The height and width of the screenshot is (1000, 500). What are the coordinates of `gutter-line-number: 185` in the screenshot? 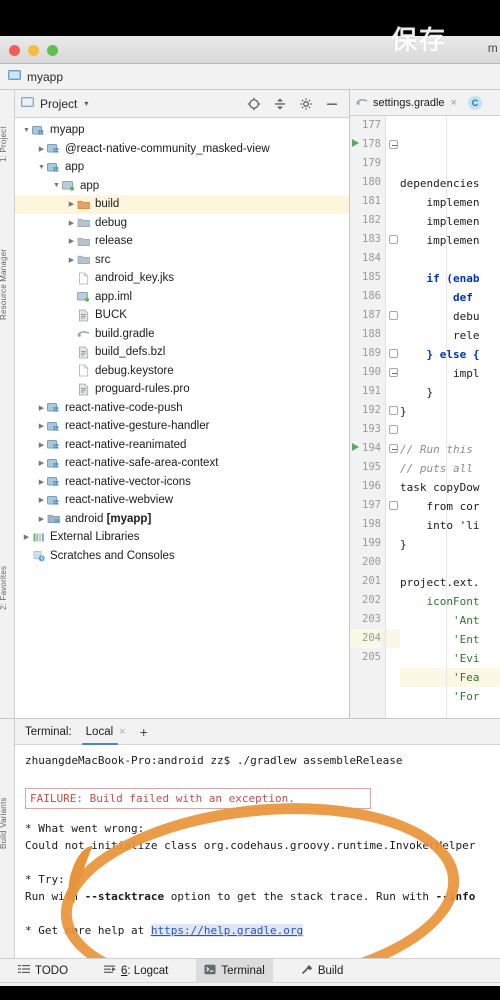 It's located at (365, 277).